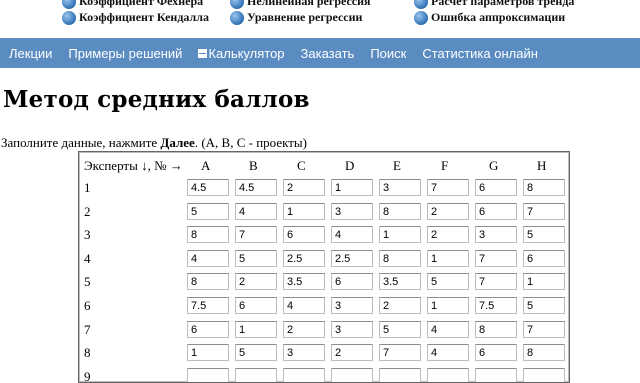  Describe the element at coordinates (494, 165) in the screenshot. I see `column-header-g: G` at that location.